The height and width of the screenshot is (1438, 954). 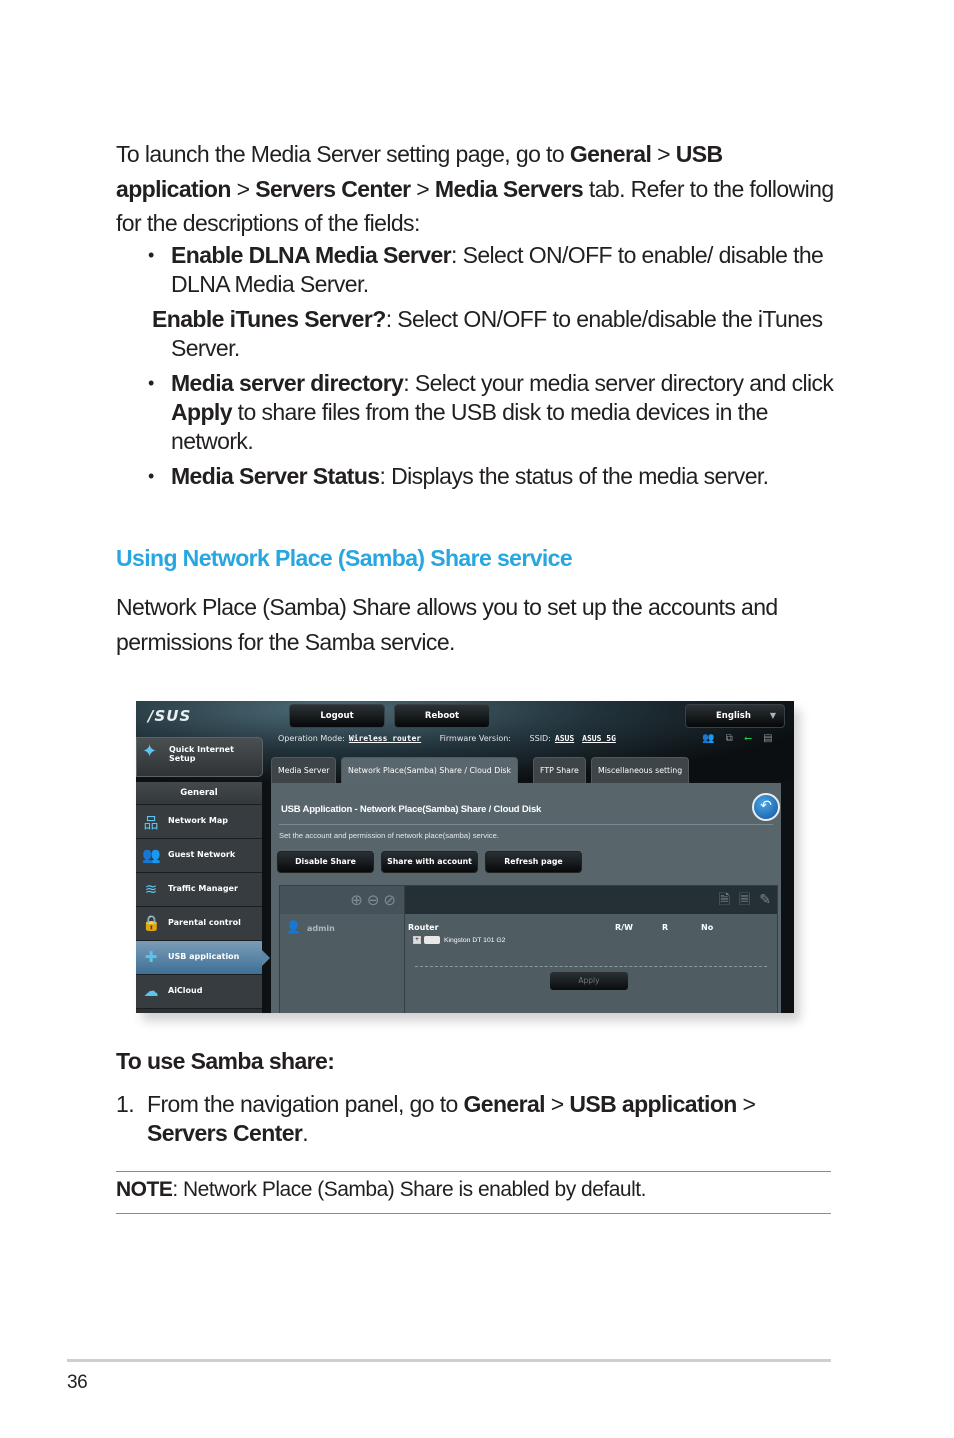 I want to click on language-select: English ▼, so click(x=735, y=716).